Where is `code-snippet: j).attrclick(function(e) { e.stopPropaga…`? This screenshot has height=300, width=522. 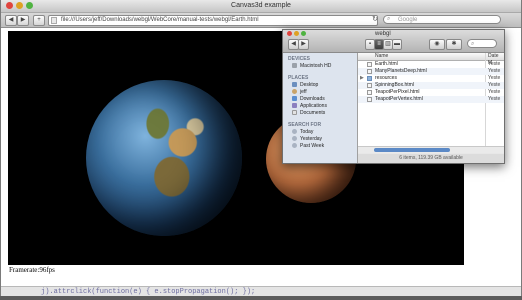
code-snippet: j).attrclick(function(e) { e.stopPropaga… is located at coordinates (148, 292).